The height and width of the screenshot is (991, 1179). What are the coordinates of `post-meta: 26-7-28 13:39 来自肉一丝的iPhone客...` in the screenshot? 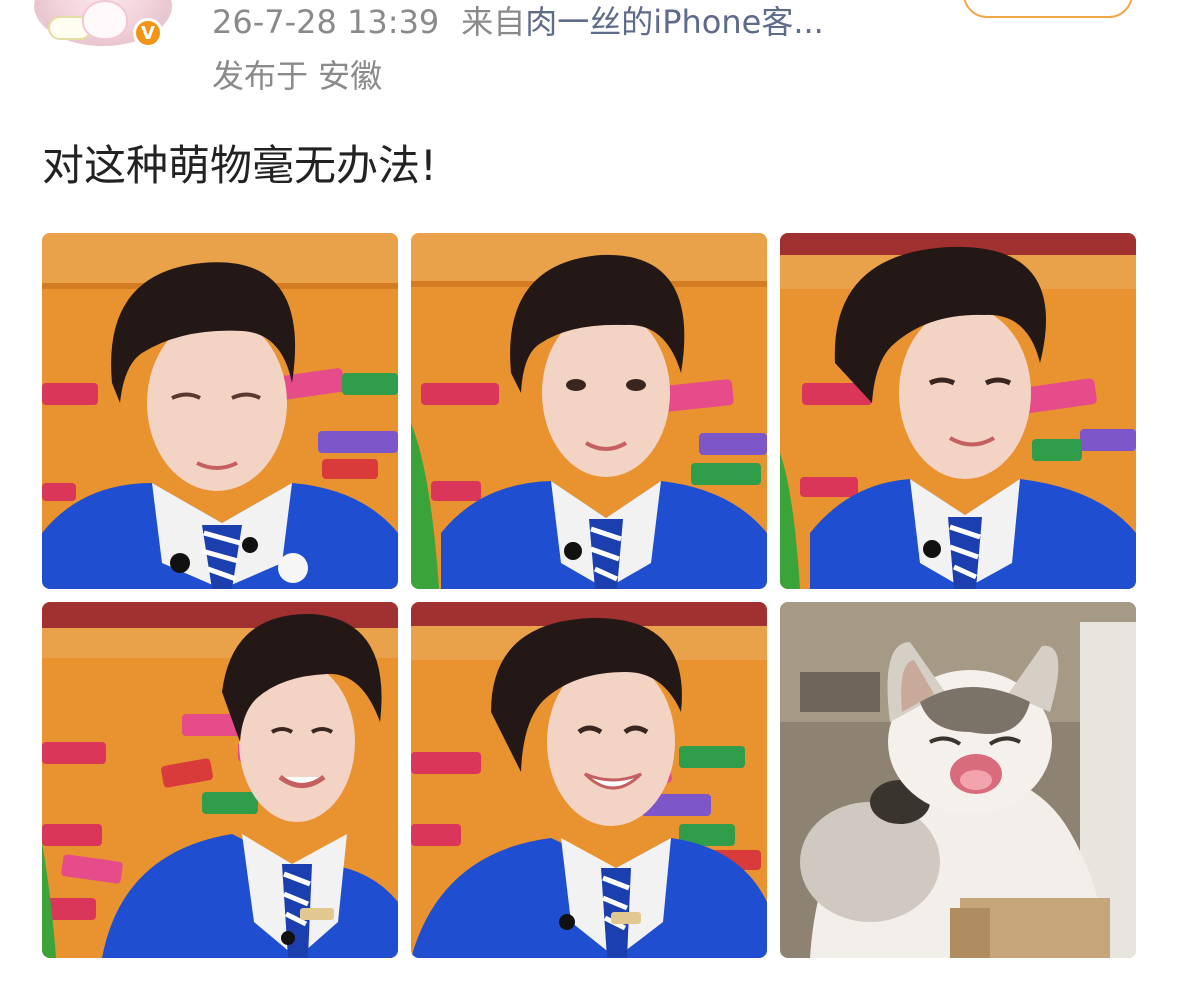 It's located at (518, 22).